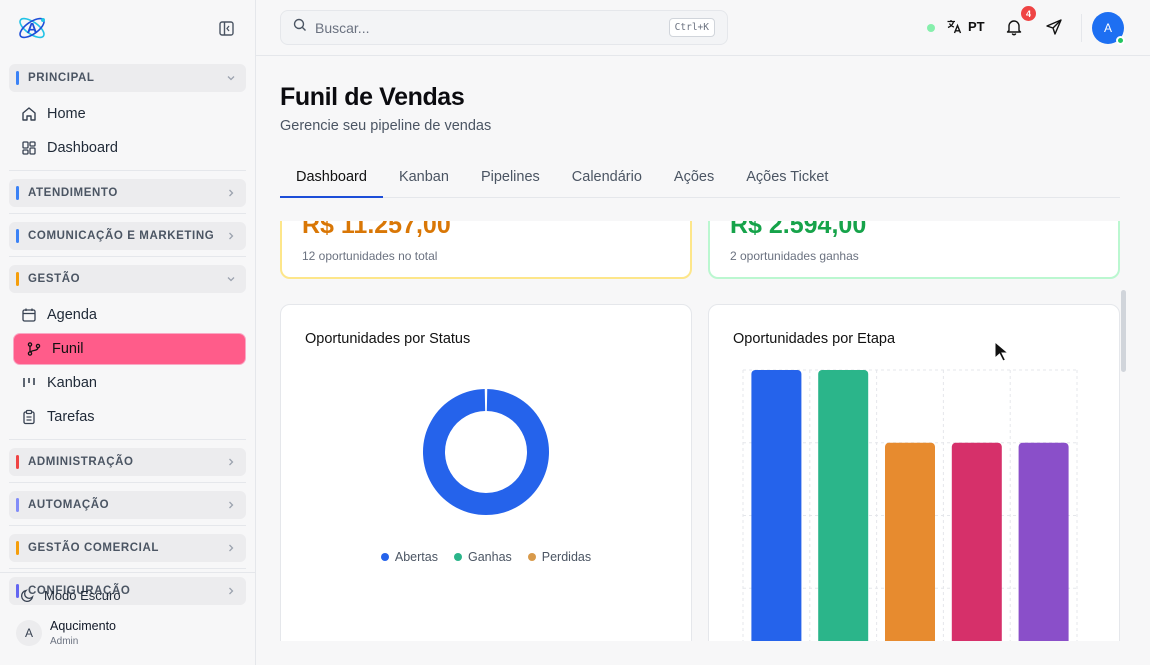  What do you see at coordinates (82, 595) in the screenshot?
I see `dark-mode-label: Modo Escuro` at bounding box center [82, 595].